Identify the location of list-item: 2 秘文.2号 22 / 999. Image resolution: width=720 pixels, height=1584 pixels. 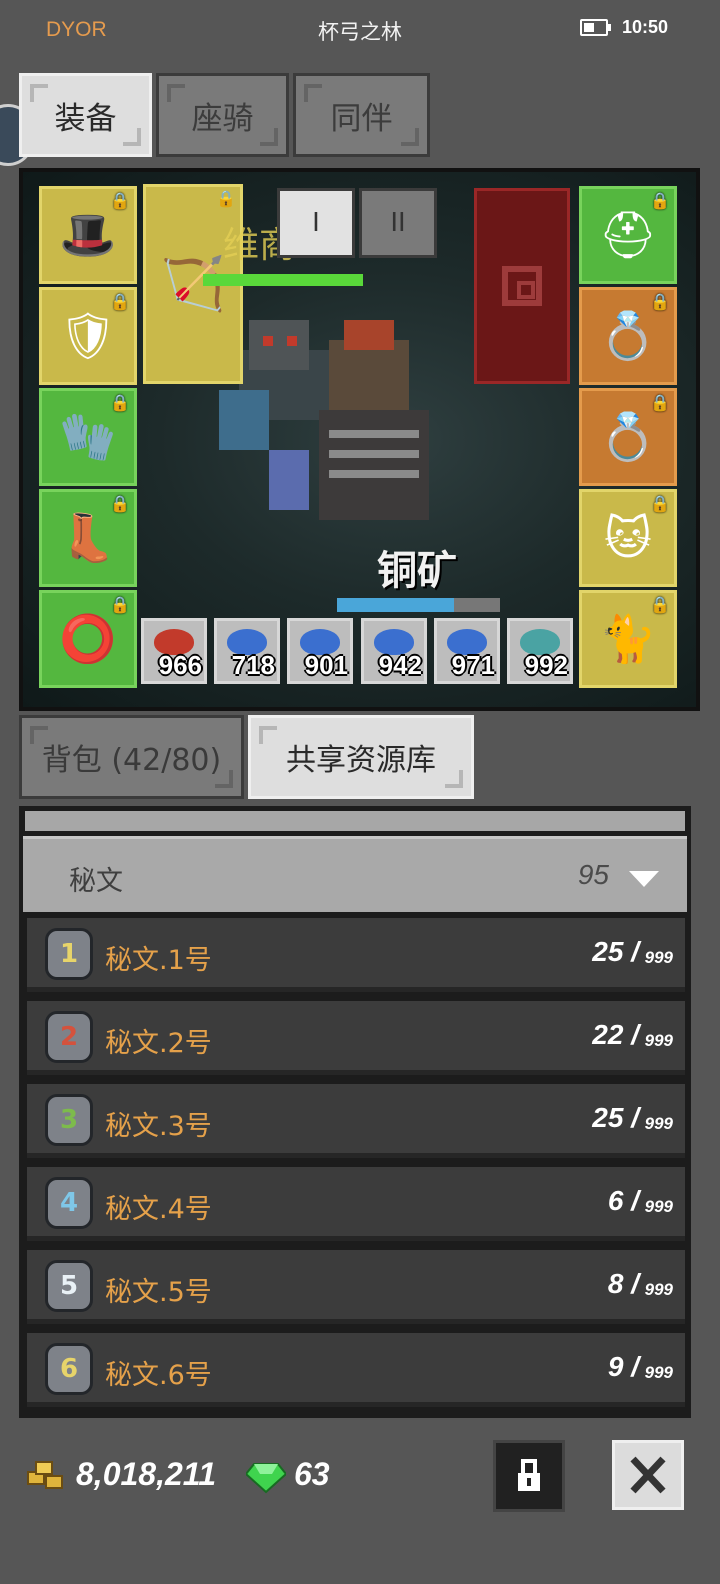
(356, 1038).